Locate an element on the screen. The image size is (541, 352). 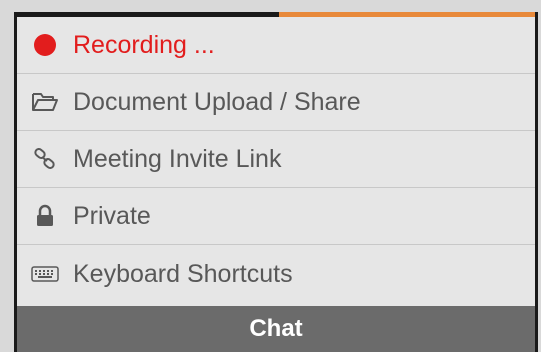
chat-label: Chat is located at coordinates (276, 328).